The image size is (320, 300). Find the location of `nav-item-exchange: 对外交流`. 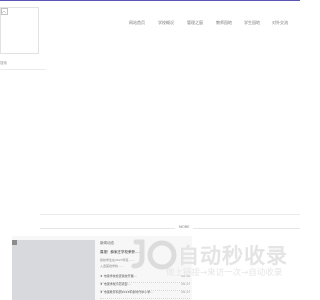

nav-item-exchange: 对外交流 is located at coordinates (280, 23).